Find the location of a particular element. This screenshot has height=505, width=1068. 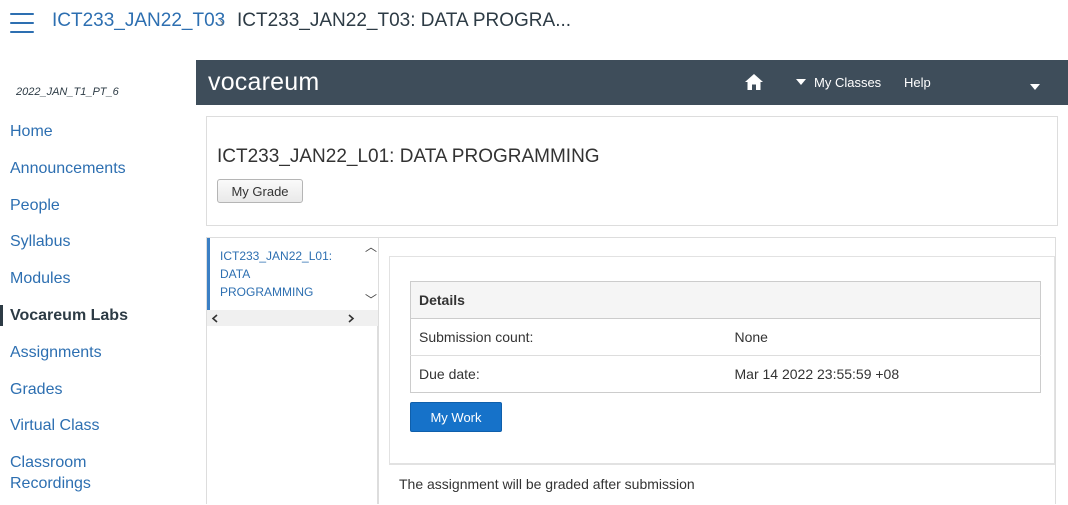

assignment-list: ICT233_JAN22_L01: DATA PROGRAMMING ︿ ﹀ is located at coordinates (292, 370).